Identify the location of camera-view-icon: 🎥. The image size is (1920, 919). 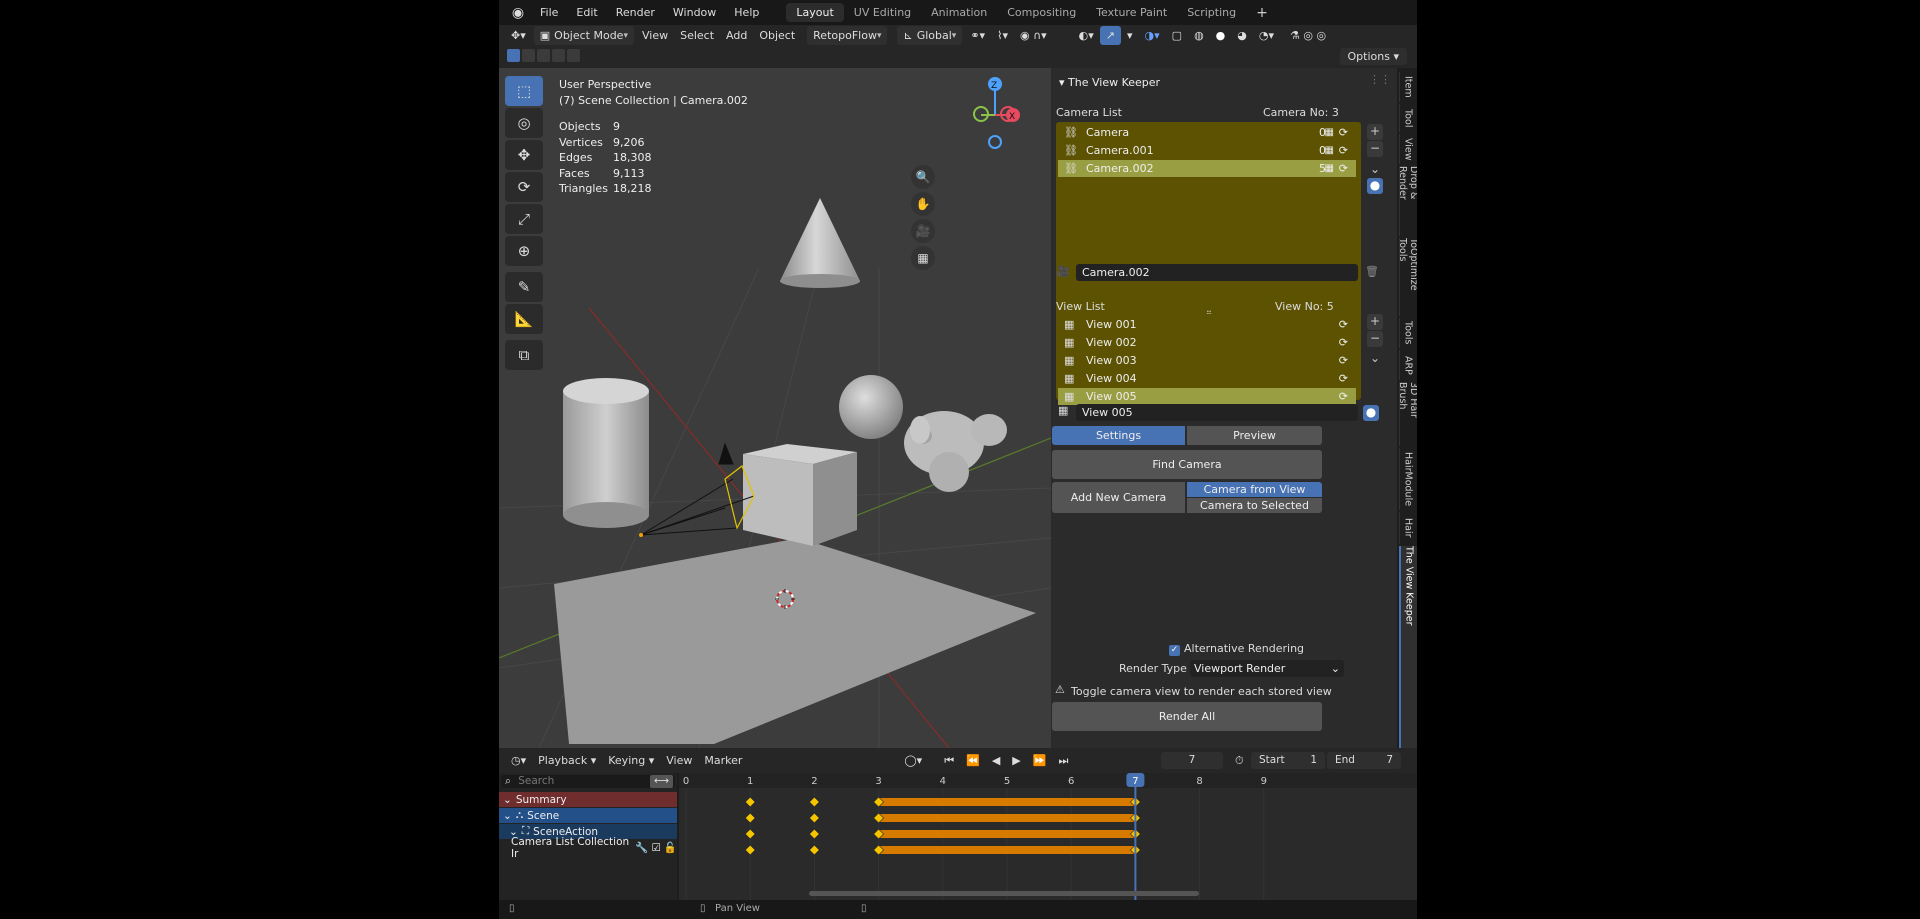
(923, 231).